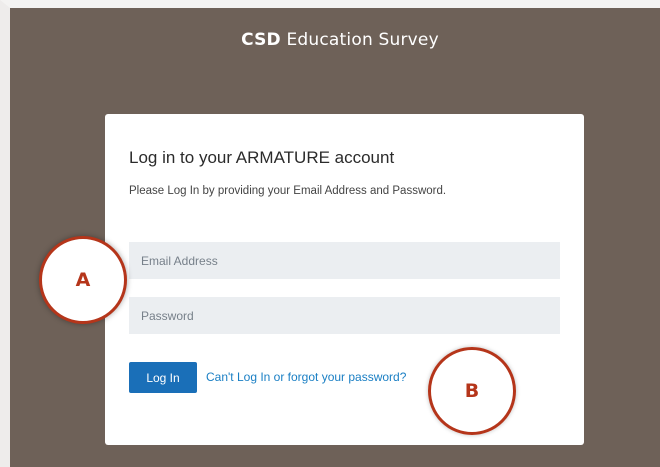 Image resolution: width=660 pixels, height=467 pixels. What do you see at coordinates (261, 40) in the screenshot?
I see `app-title-bold: CSD` at bounding box center [261, 40].